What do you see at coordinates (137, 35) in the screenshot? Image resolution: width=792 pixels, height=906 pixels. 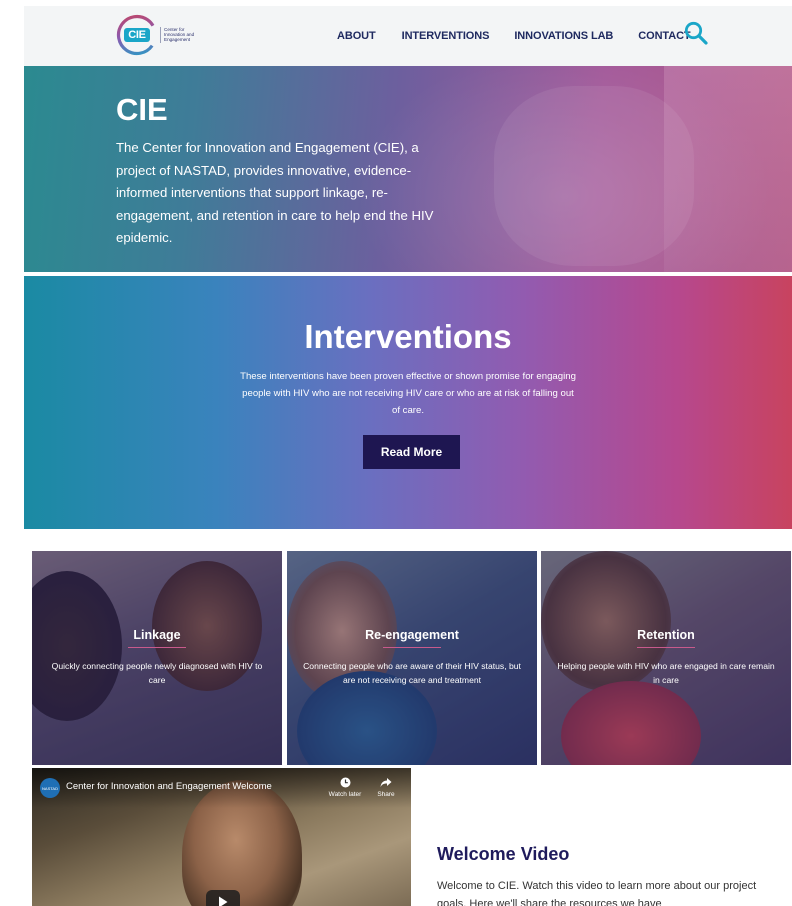 I see `logo-acronym: CIE` at bounding box center [137, 35].